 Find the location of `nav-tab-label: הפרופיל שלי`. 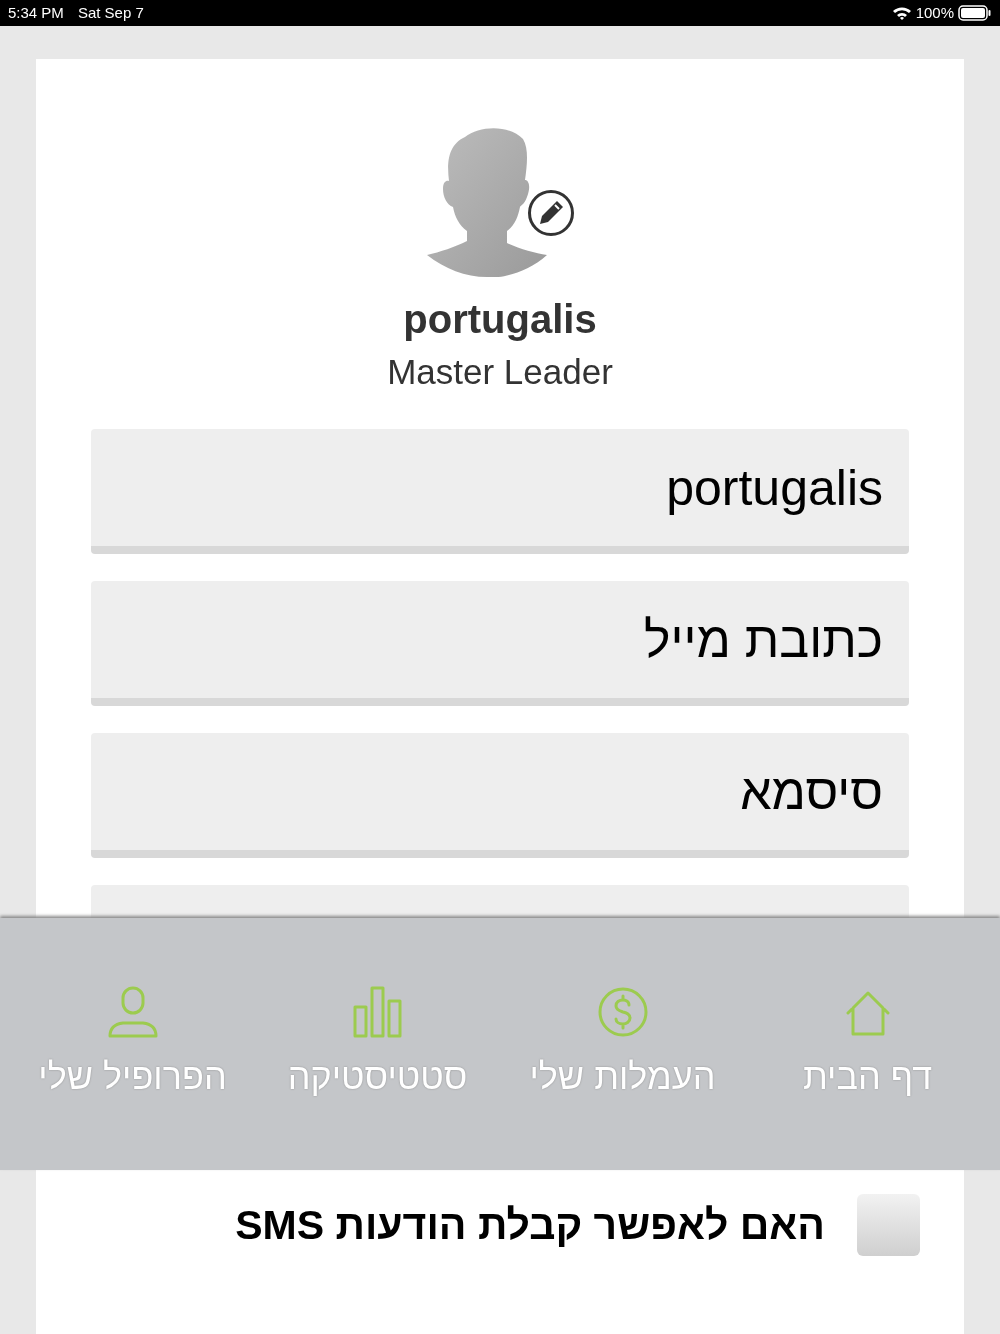

nav-tab-label: הפרופיל שלי is located at coordinates (132, 1077).